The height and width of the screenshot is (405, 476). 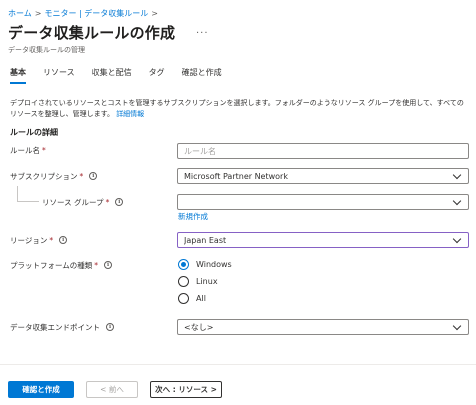 I want to click on radio-windows: Windows, so click(x=205, y=264).